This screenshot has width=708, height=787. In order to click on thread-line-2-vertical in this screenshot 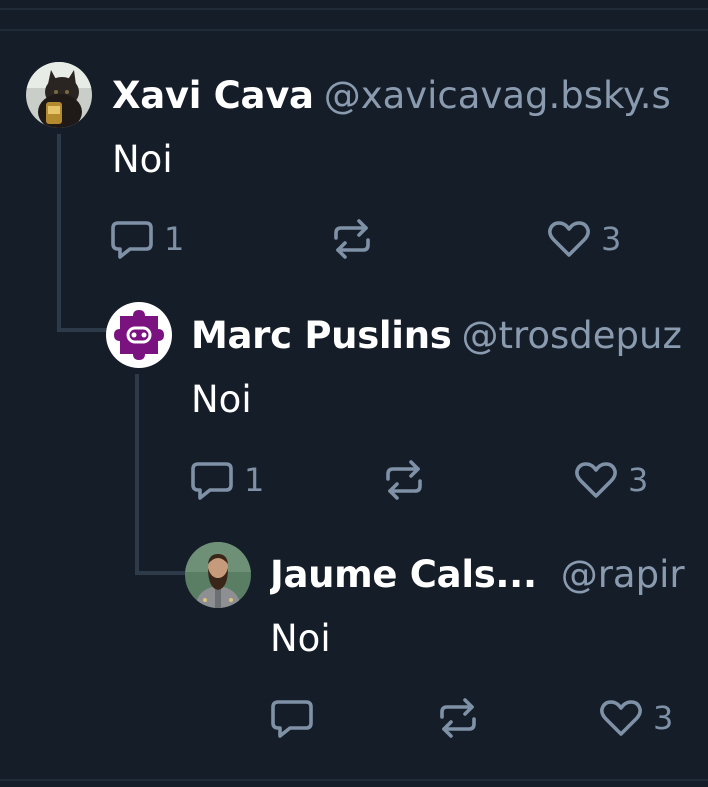, I will do `click(137, 474)`.